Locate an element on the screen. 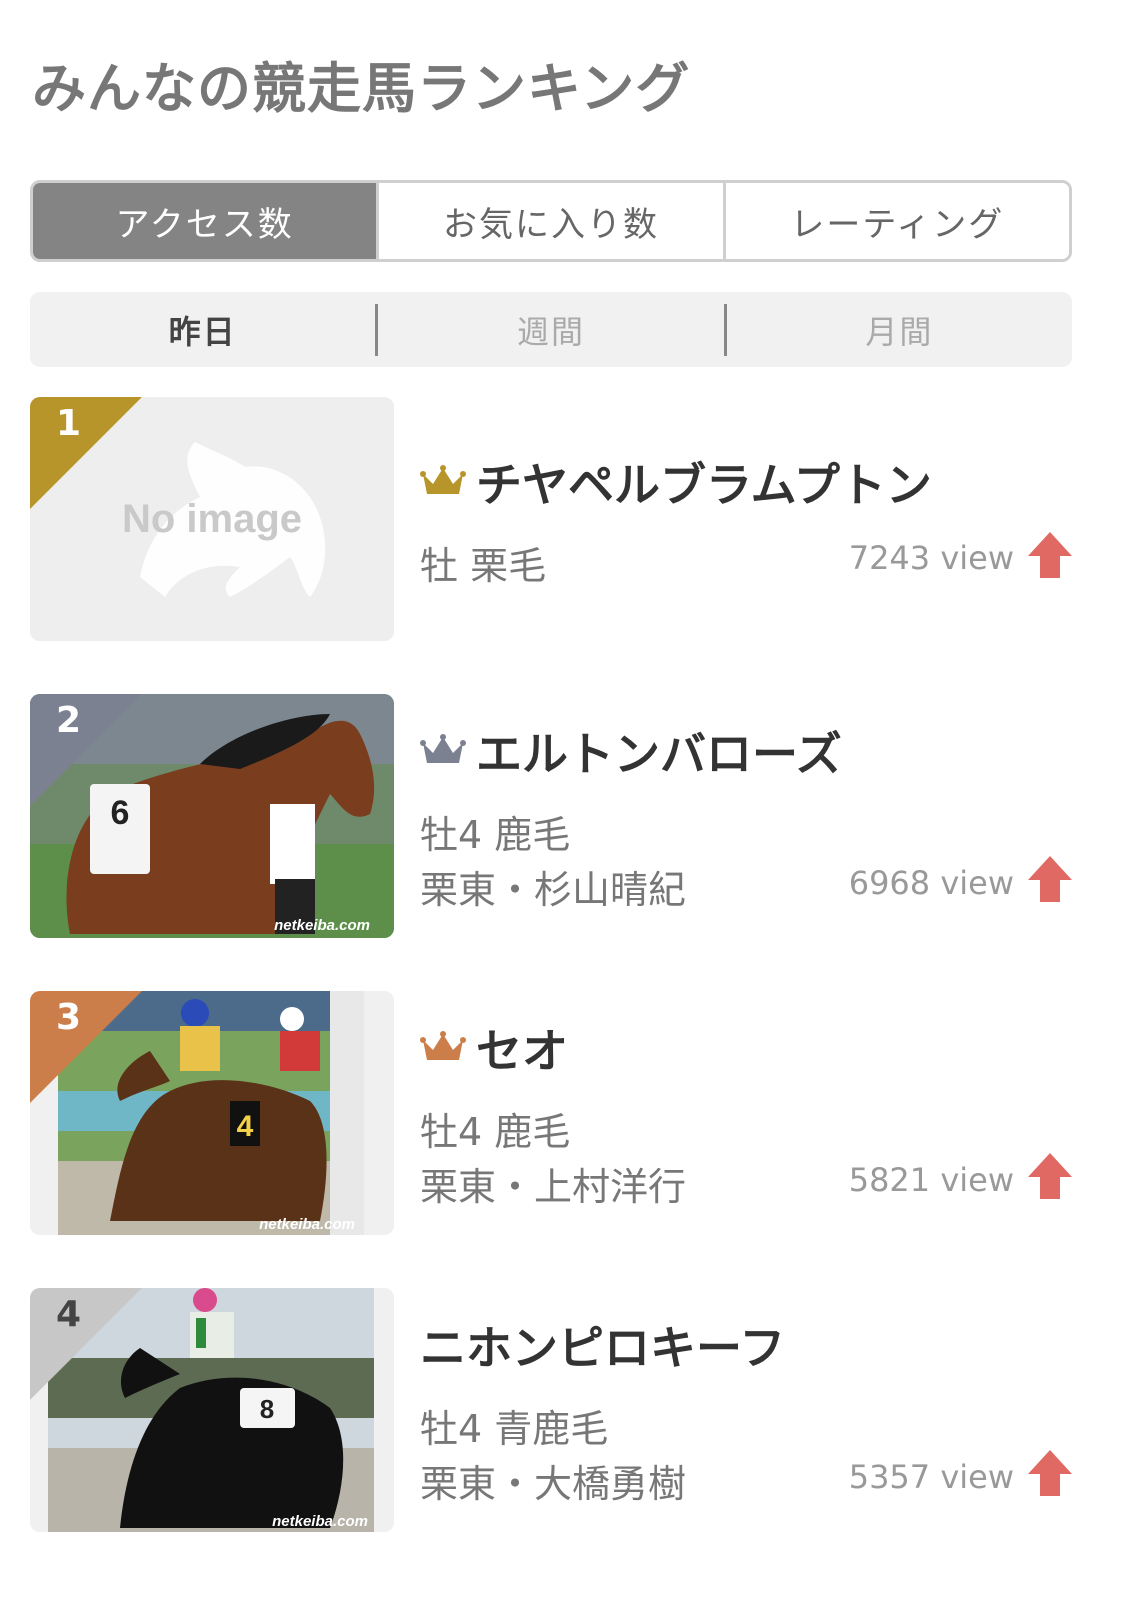 The image size is (1125, 1600). view-count: 5357 view is located at coordinates (931, 1477).